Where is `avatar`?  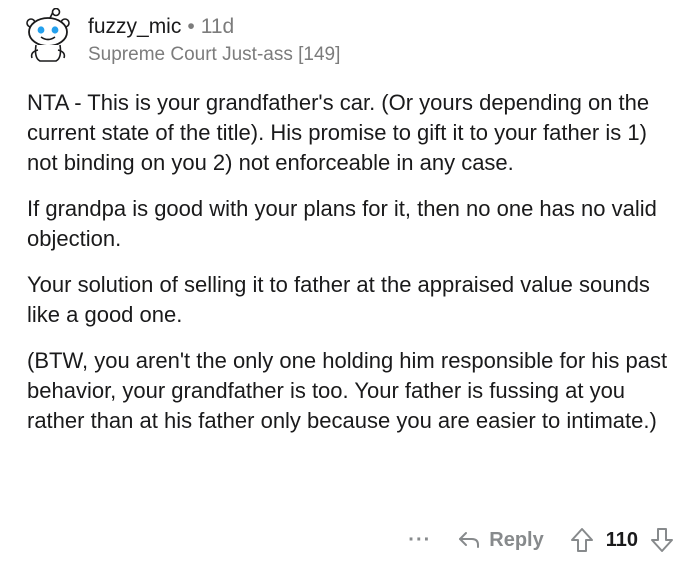 avatar is located at coordinates (48, 35).